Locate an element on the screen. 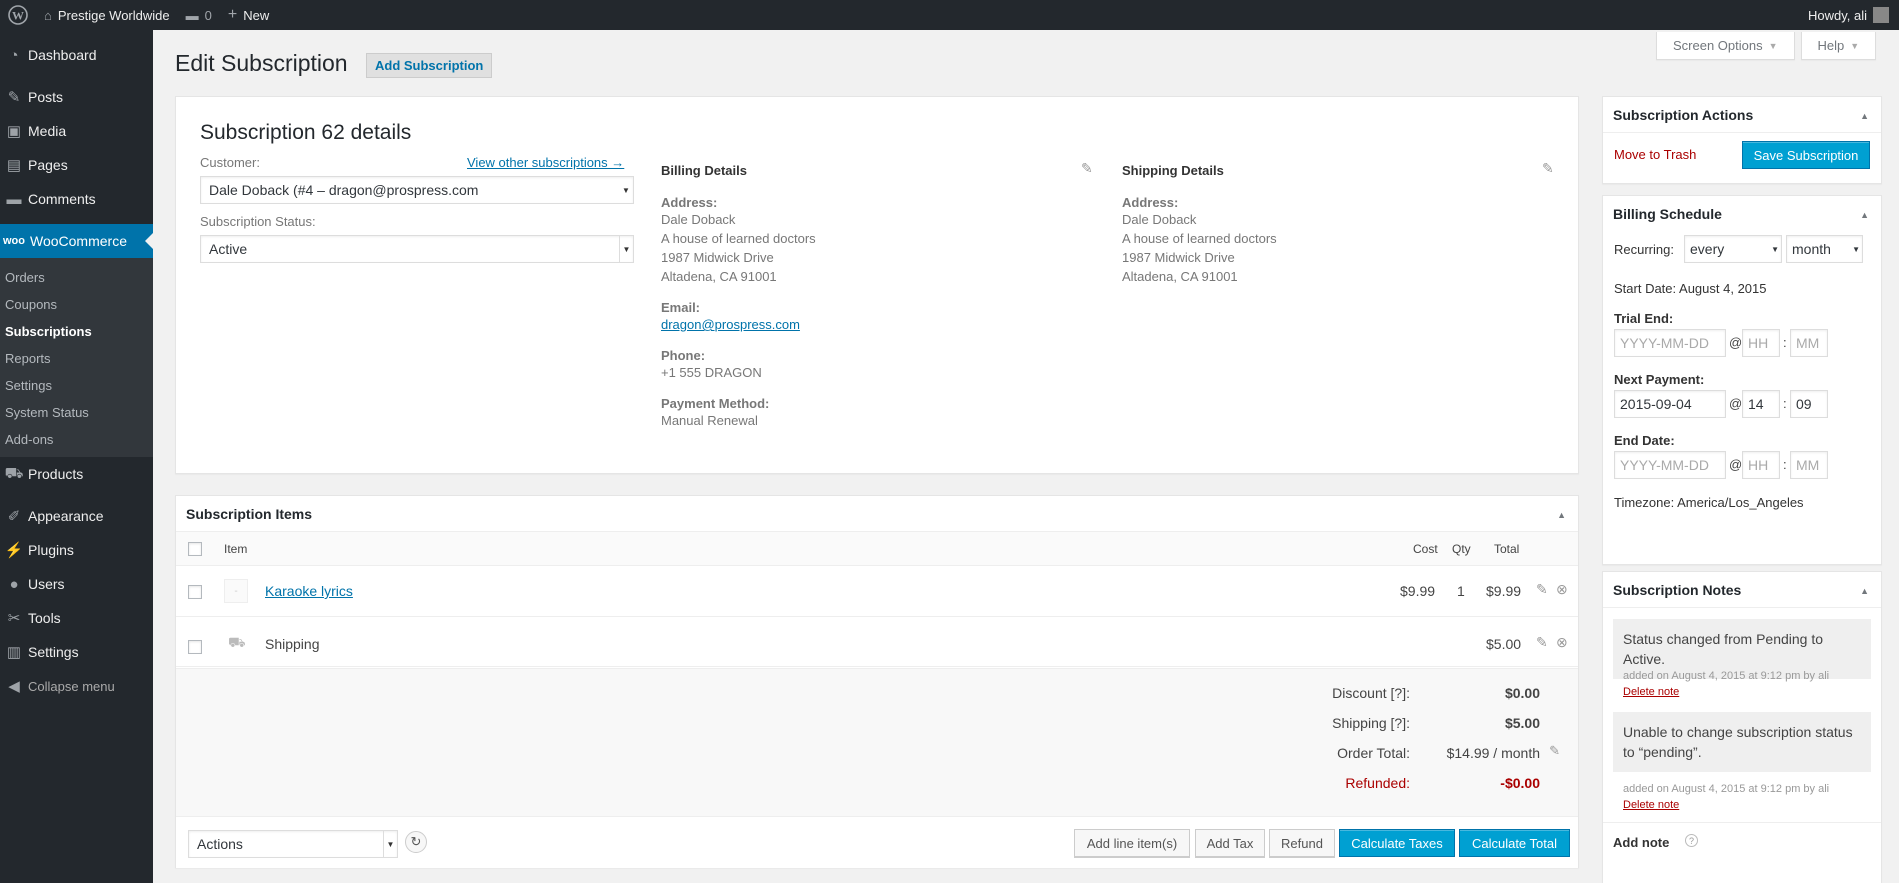  plus-icon: + is located at coordinates (232, 14).